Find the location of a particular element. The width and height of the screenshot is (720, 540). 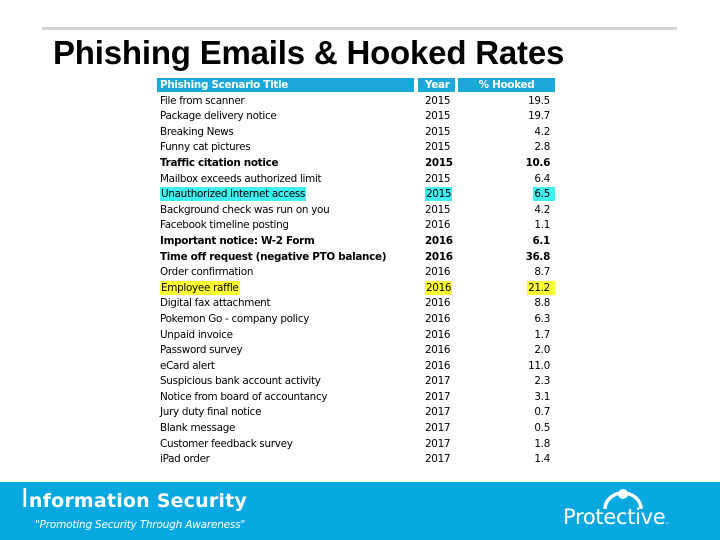

header-year: Year is located at coordinates (436, 85).